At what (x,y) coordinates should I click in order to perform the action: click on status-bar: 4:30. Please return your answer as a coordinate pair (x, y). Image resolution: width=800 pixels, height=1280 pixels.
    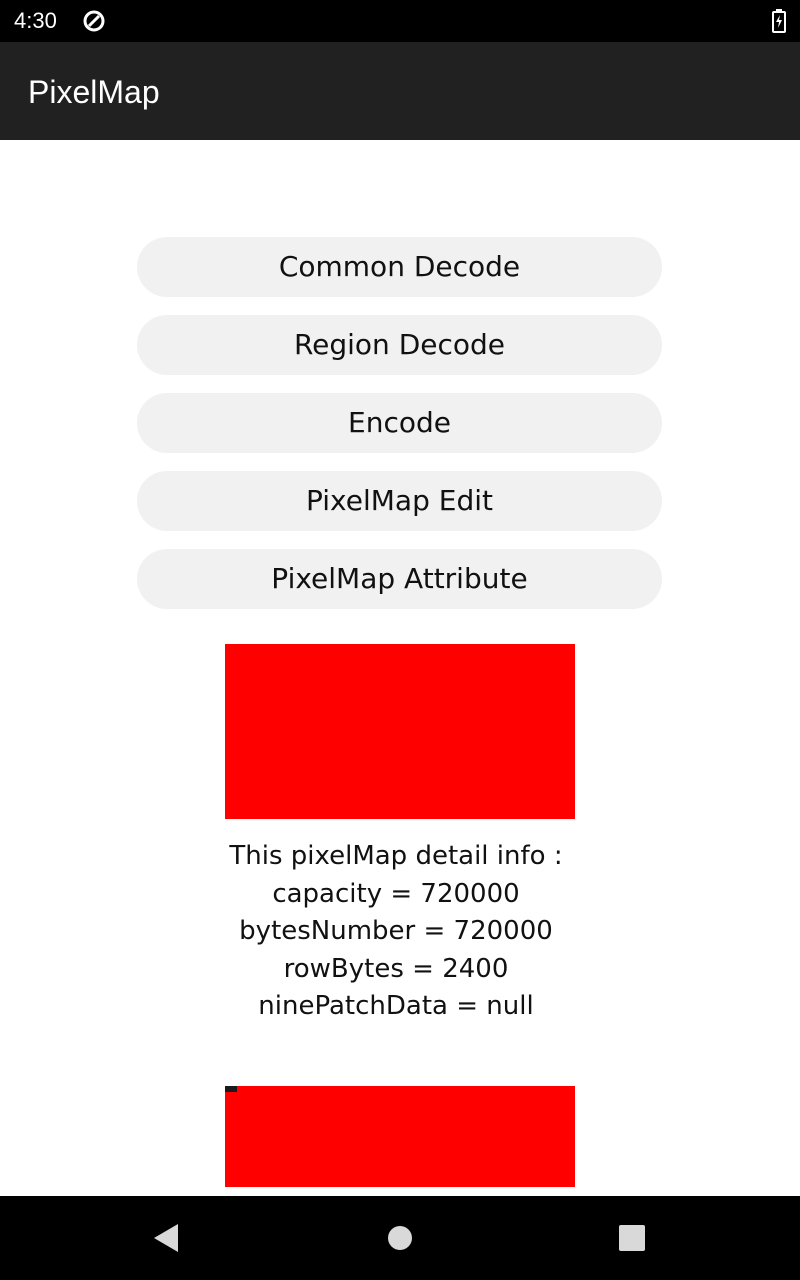
    Looking at the image, I should click on (400, 21).